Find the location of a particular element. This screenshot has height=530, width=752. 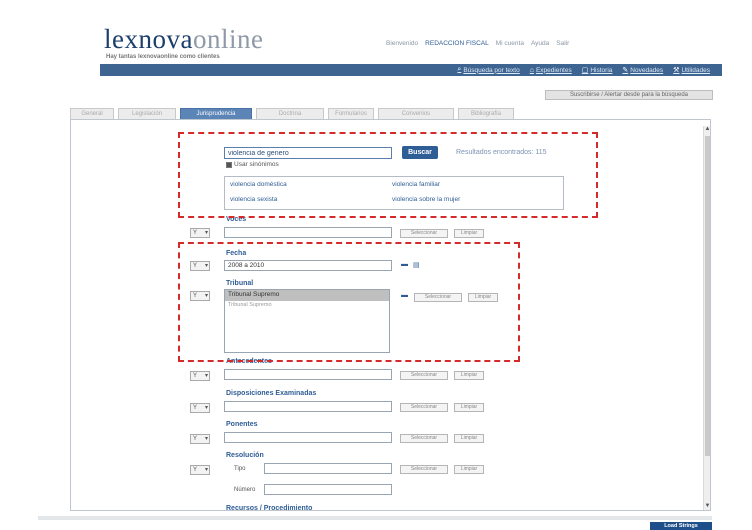

disposiciones-label: Disposiciones Examinadas is located at coordinates (271, 393).